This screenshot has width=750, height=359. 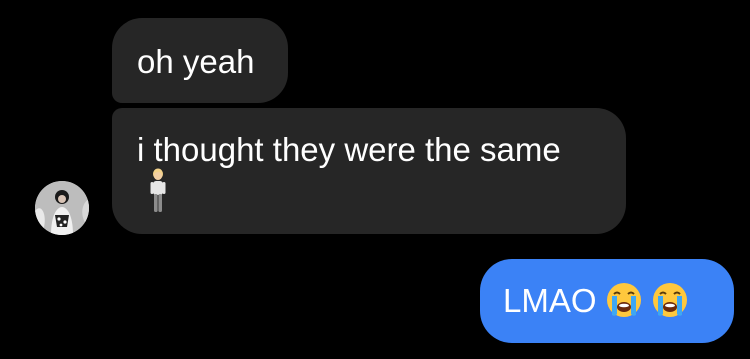 I want to click on profile-avatar, so click(x=62, y=208).